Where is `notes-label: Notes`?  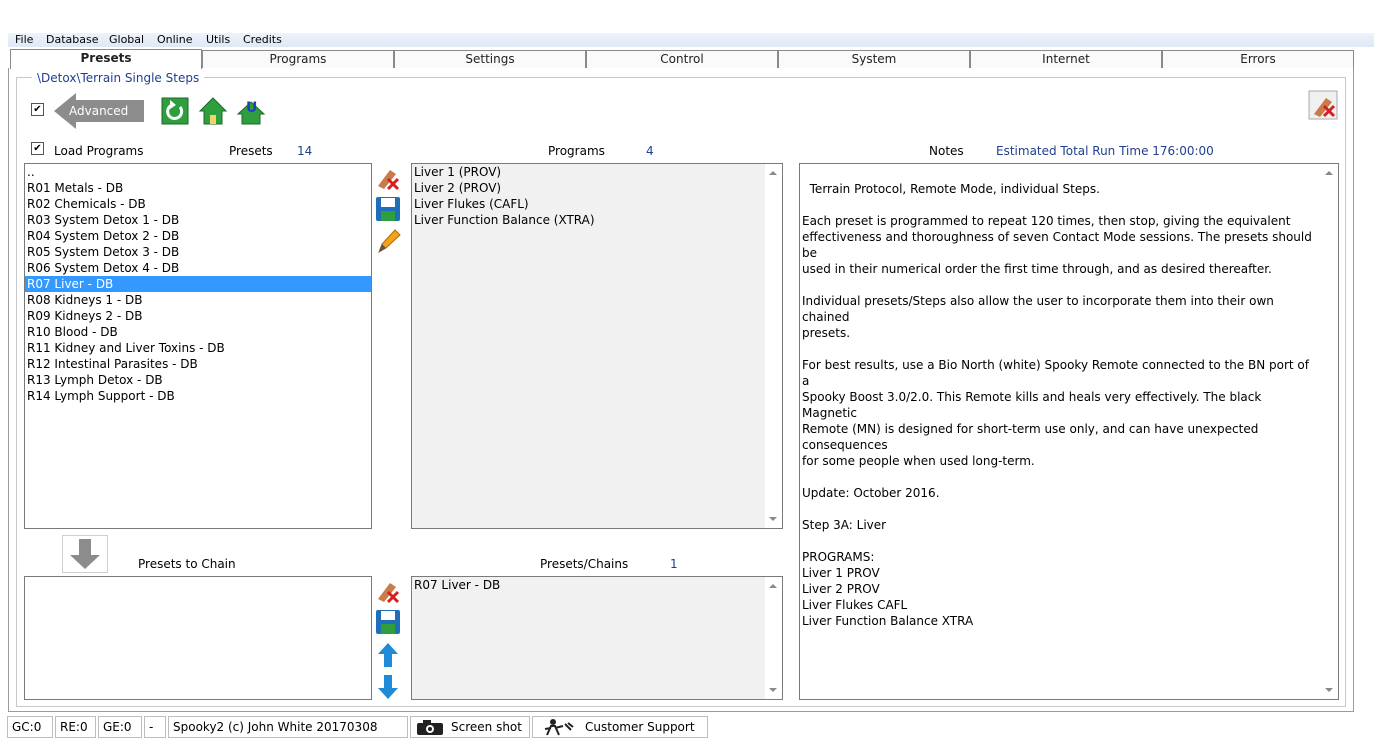 notes-label: Notes is located at coordinates (946, 151).